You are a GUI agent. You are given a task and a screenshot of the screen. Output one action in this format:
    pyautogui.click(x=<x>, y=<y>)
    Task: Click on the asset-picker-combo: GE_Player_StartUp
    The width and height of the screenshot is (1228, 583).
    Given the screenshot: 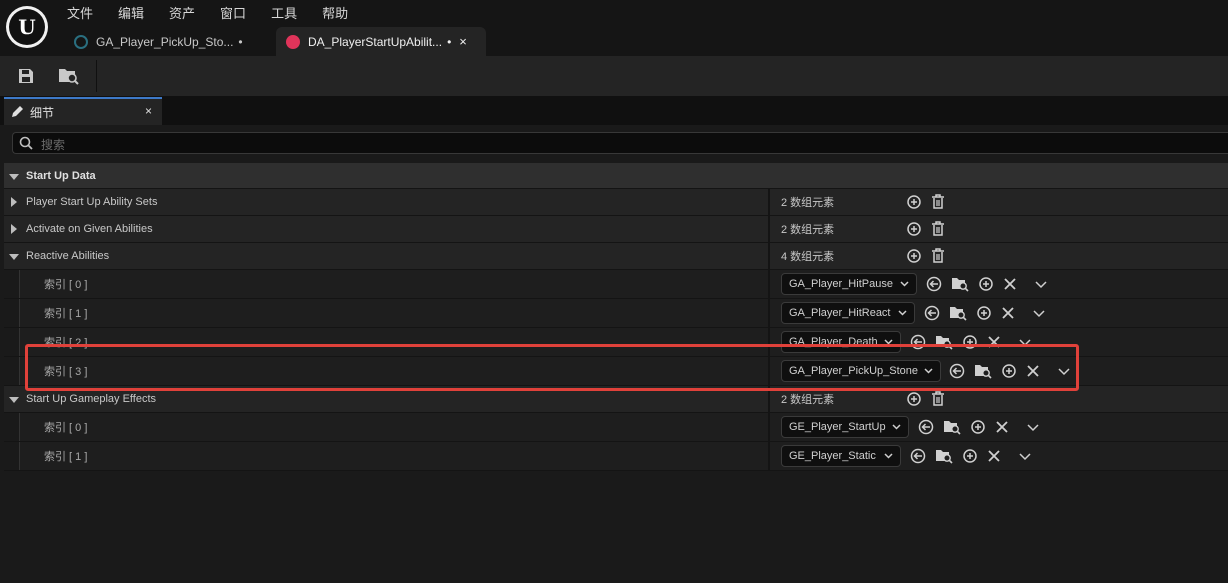 What is the action you would take?
    pyautogui.click(x=845, y=427)
    